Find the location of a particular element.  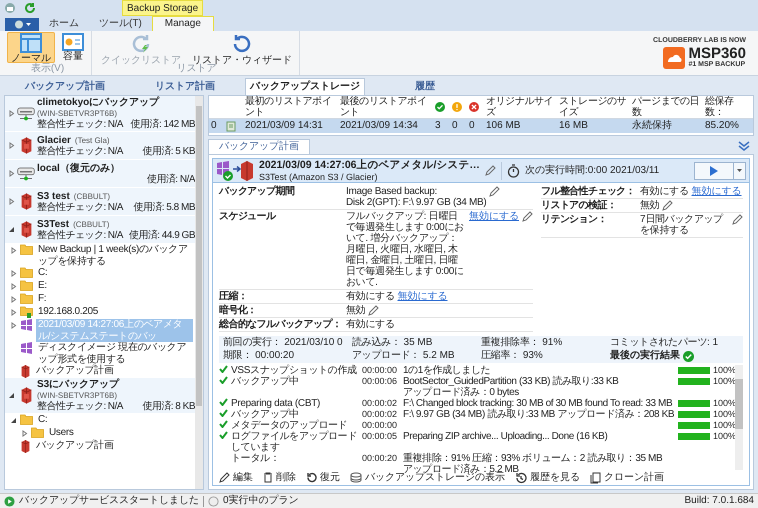

column-header: 最後のリストアポイント is located at coordinates (386, 107).